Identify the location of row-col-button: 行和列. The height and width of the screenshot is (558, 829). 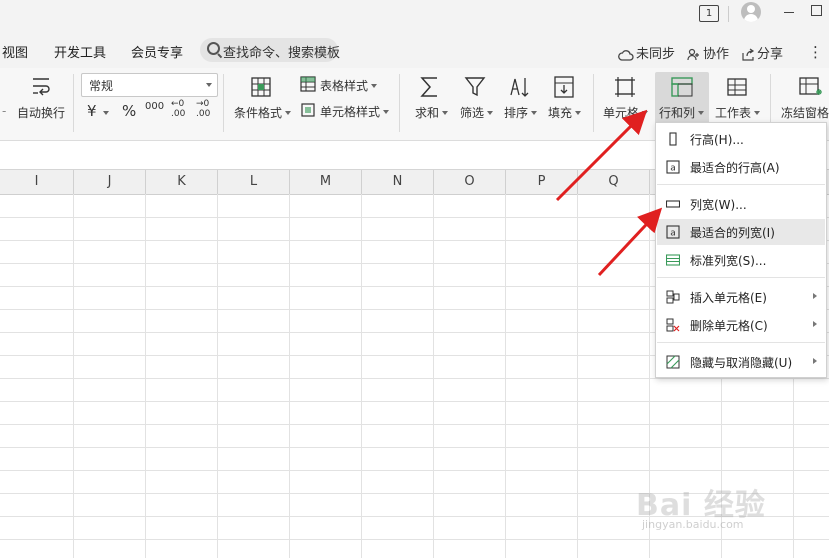
(682, 112).